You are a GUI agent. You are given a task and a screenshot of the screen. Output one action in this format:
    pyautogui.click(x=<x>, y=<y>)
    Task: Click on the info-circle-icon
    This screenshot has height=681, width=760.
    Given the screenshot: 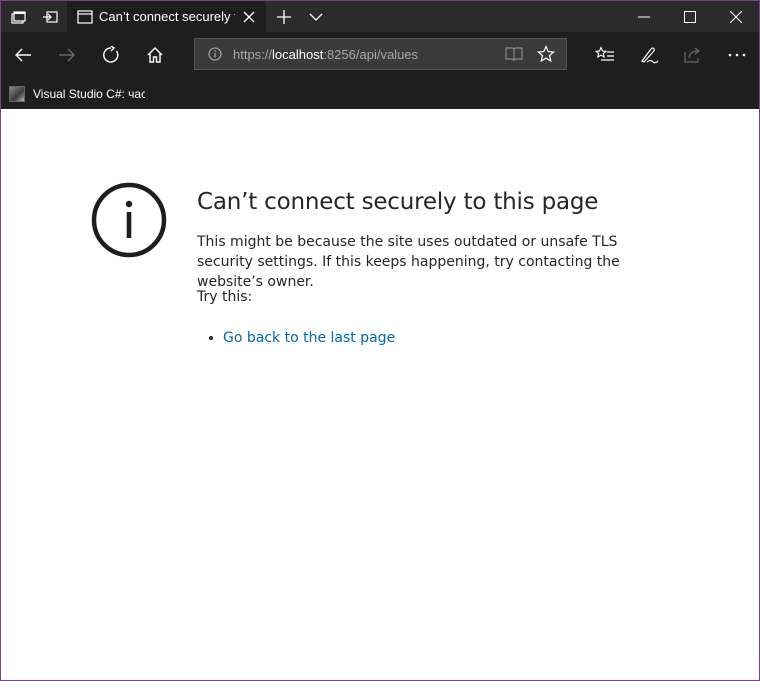 What is the action you would take?
    pyautogui.click(x=129, y=220)
    